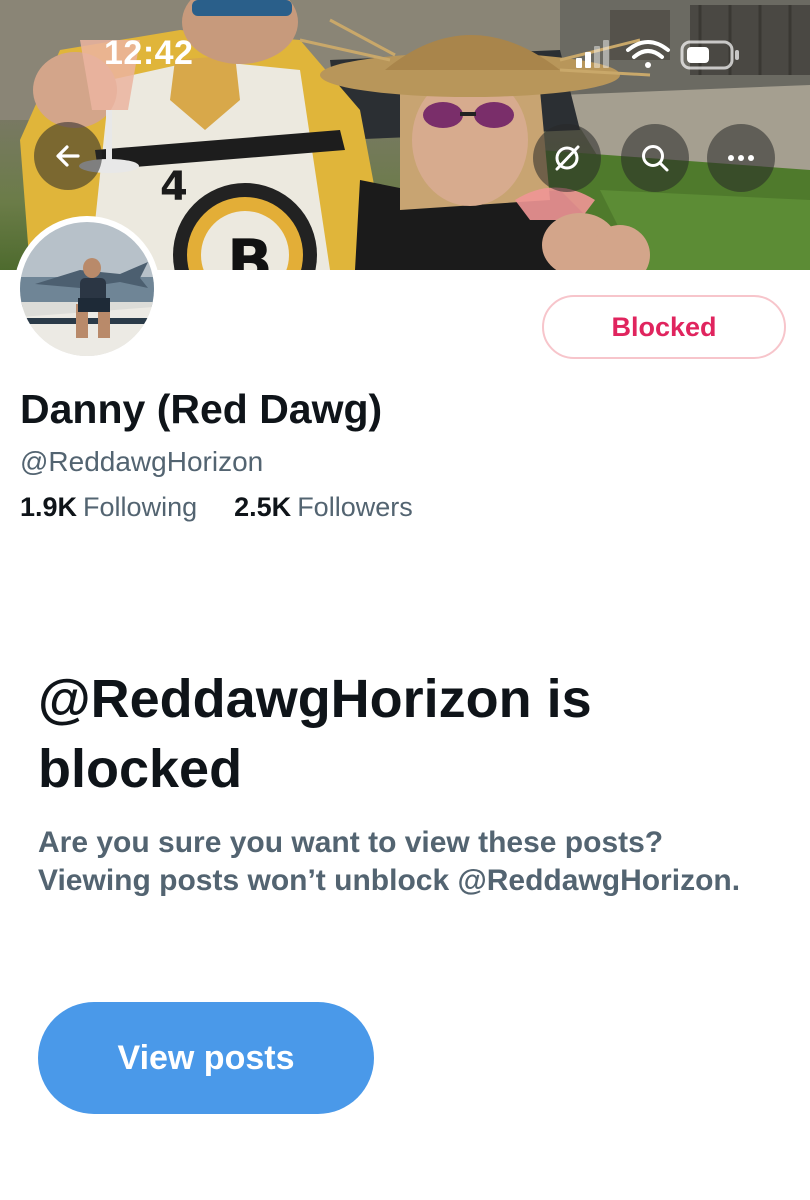 This screenshot has height=1200, width=810. I want to click on wifi-icon, so click(648, 54).